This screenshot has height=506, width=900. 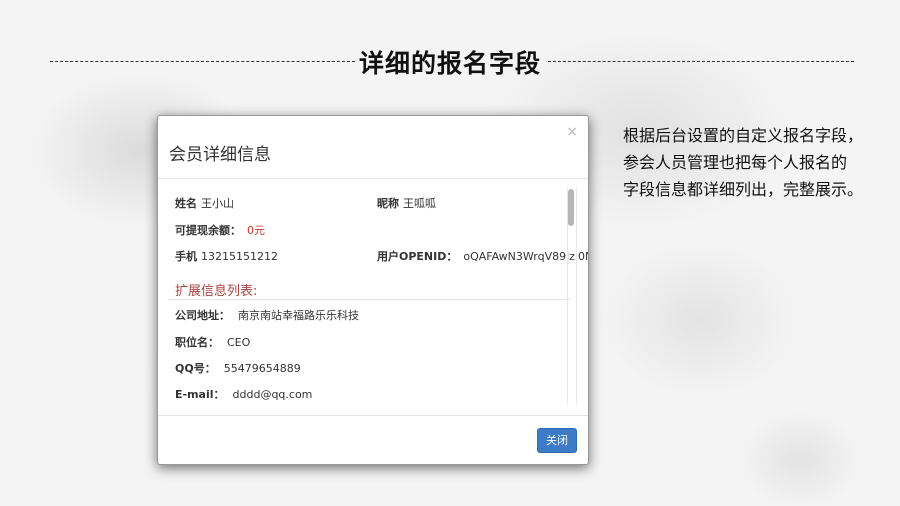 I want to click on extended-item-value: 南京南站幸福路乐乐科技, so click(x=298, y=315).